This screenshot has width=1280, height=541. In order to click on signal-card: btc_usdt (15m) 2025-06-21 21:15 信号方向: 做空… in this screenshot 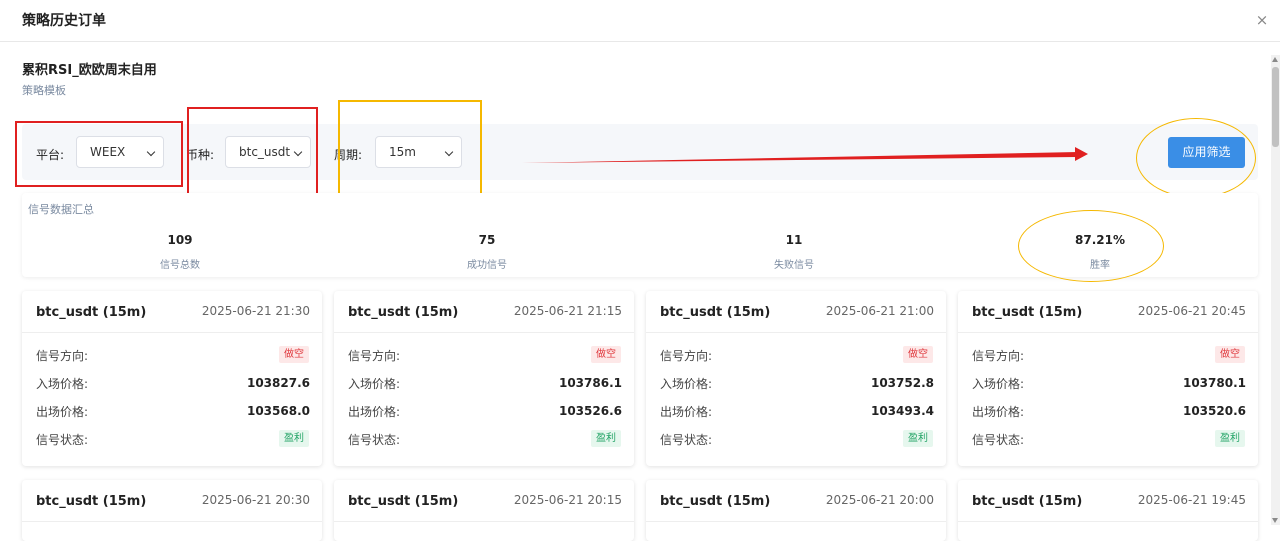, I will do `click(484, 378)`.